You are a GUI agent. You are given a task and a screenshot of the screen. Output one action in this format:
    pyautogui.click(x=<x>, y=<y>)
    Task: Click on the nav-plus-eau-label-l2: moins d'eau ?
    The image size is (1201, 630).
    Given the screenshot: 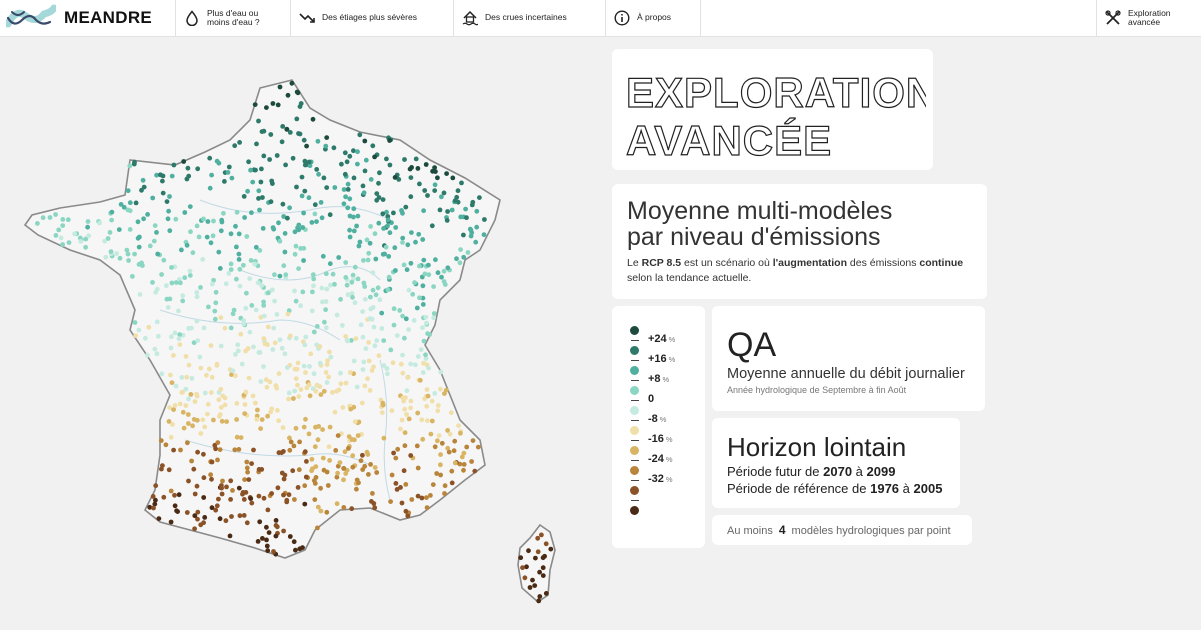 What is the action you would take?
    pyautogui.click(x=233, y=22)
    